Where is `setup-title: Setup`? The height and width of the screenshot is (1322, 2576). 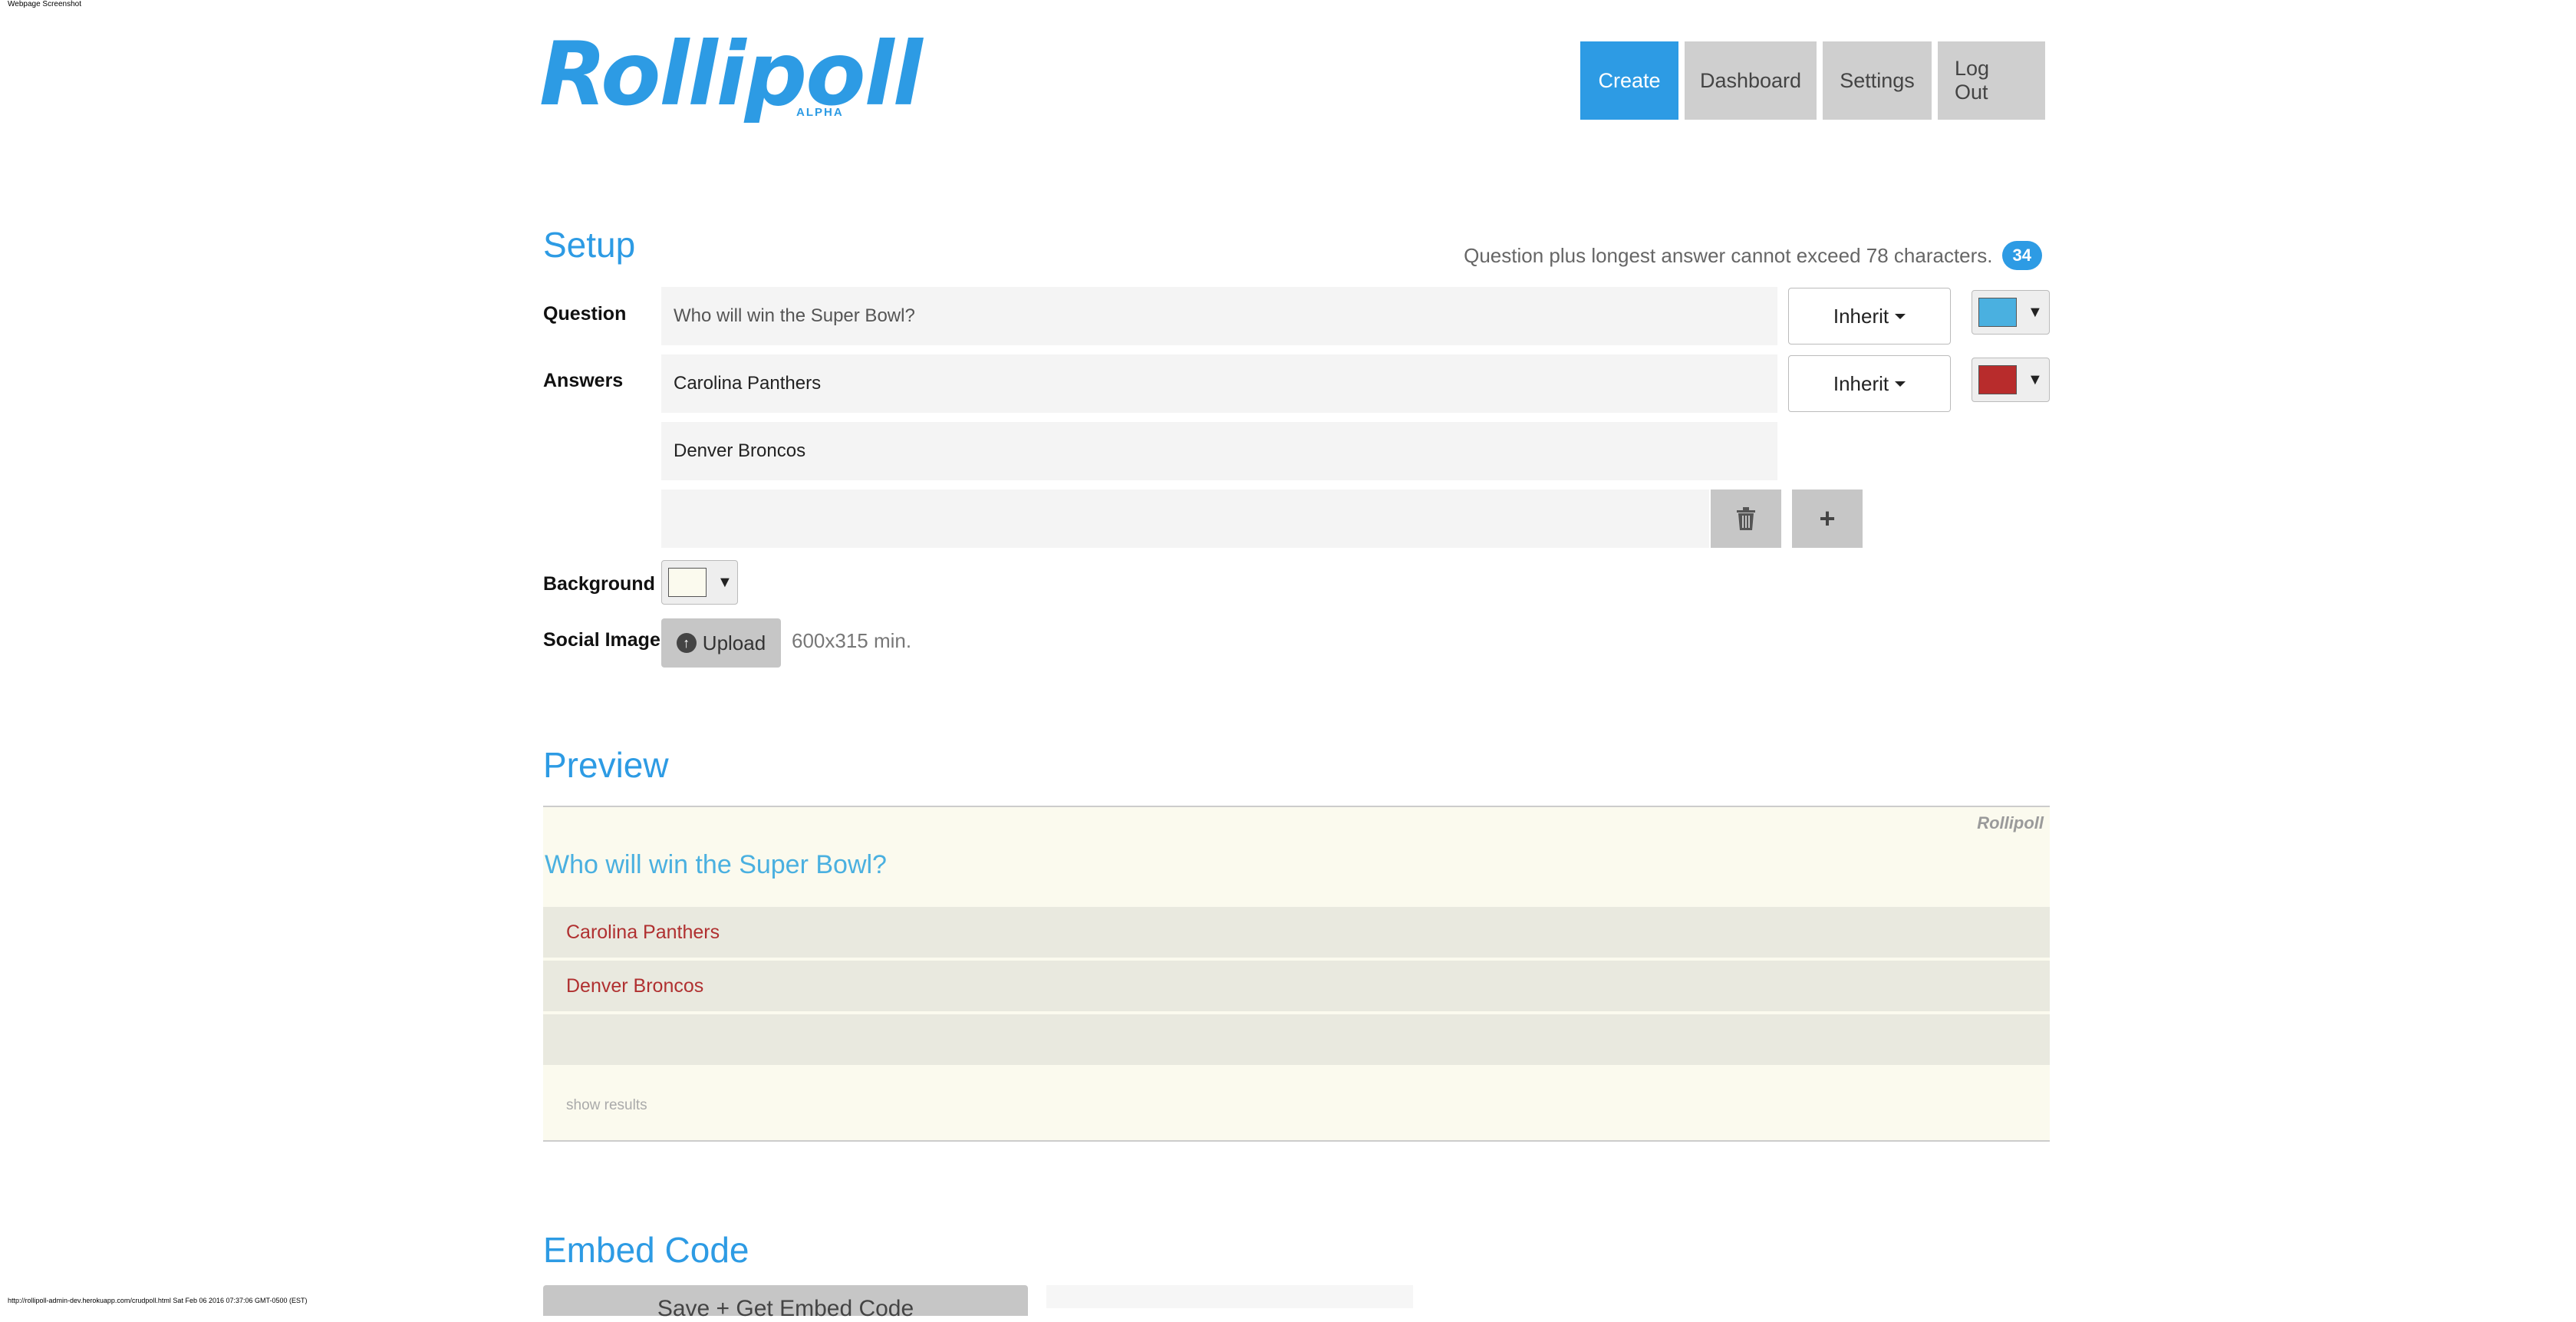
setup-title: Setup is located at coordinates (589, 245).